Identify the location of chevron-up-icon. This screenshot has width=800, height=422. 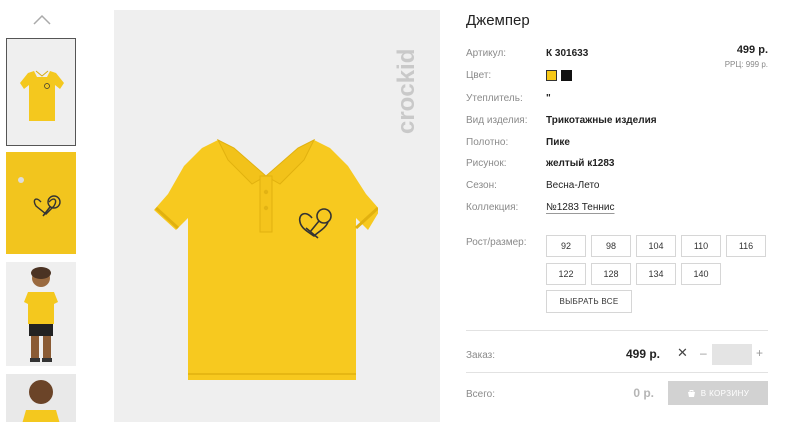
(42, 19).